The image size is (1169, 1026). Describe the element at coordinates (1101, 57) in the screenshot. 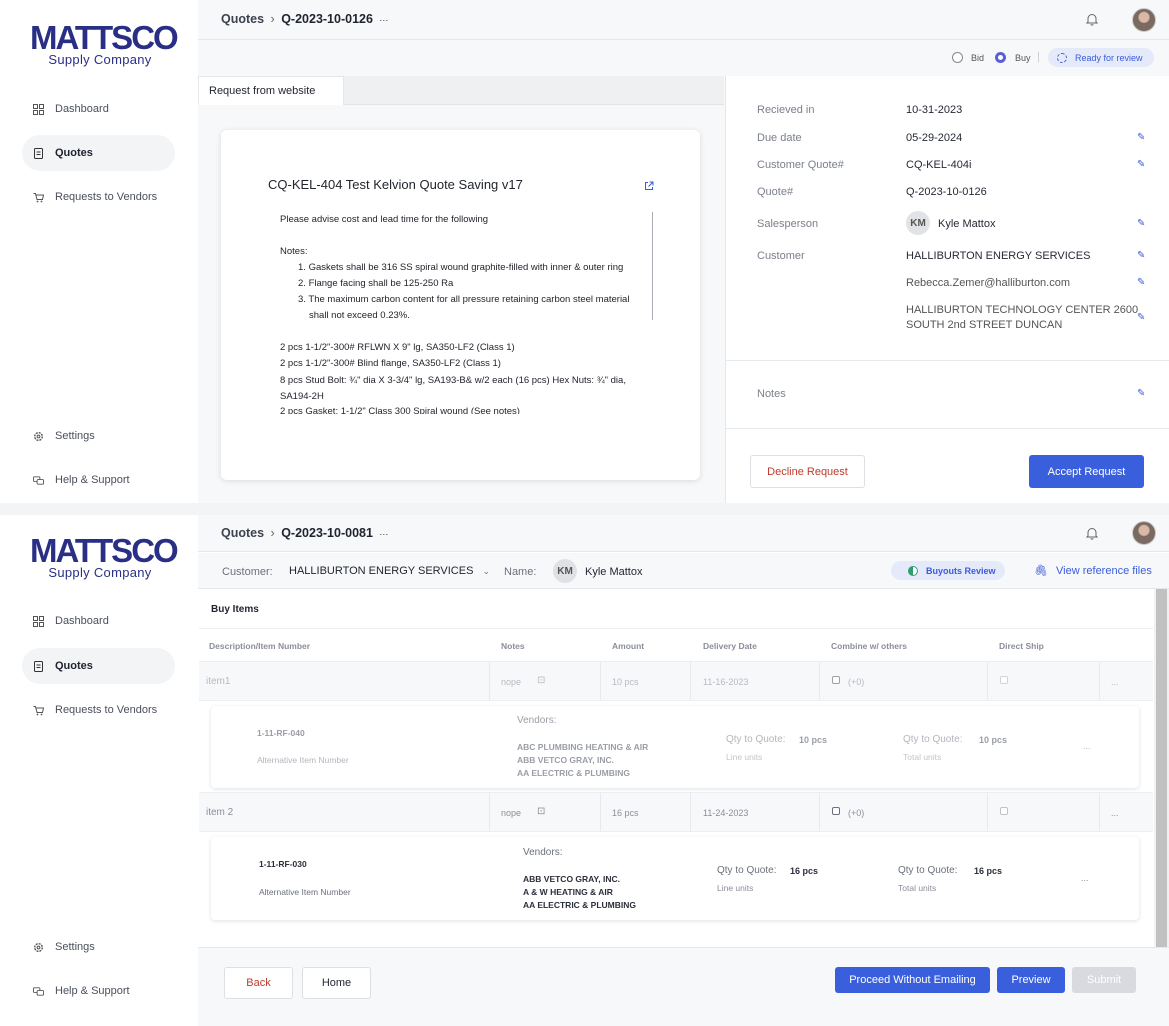

I see `ready-for-review-badge: Ready for review` at that location.